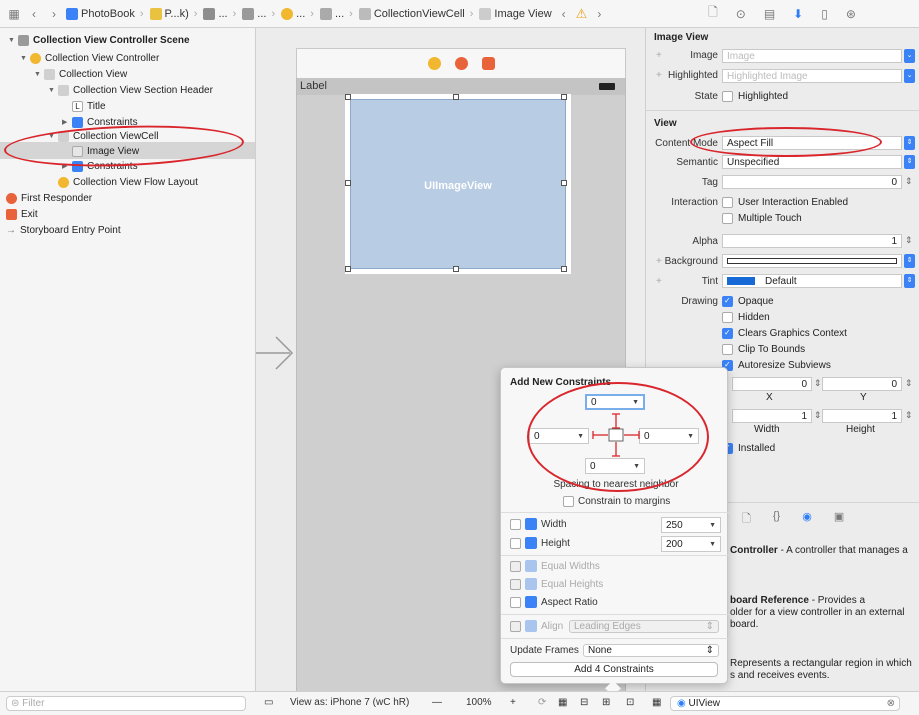  I want to click on clip-bounds-checkbox, so click(727, 349).